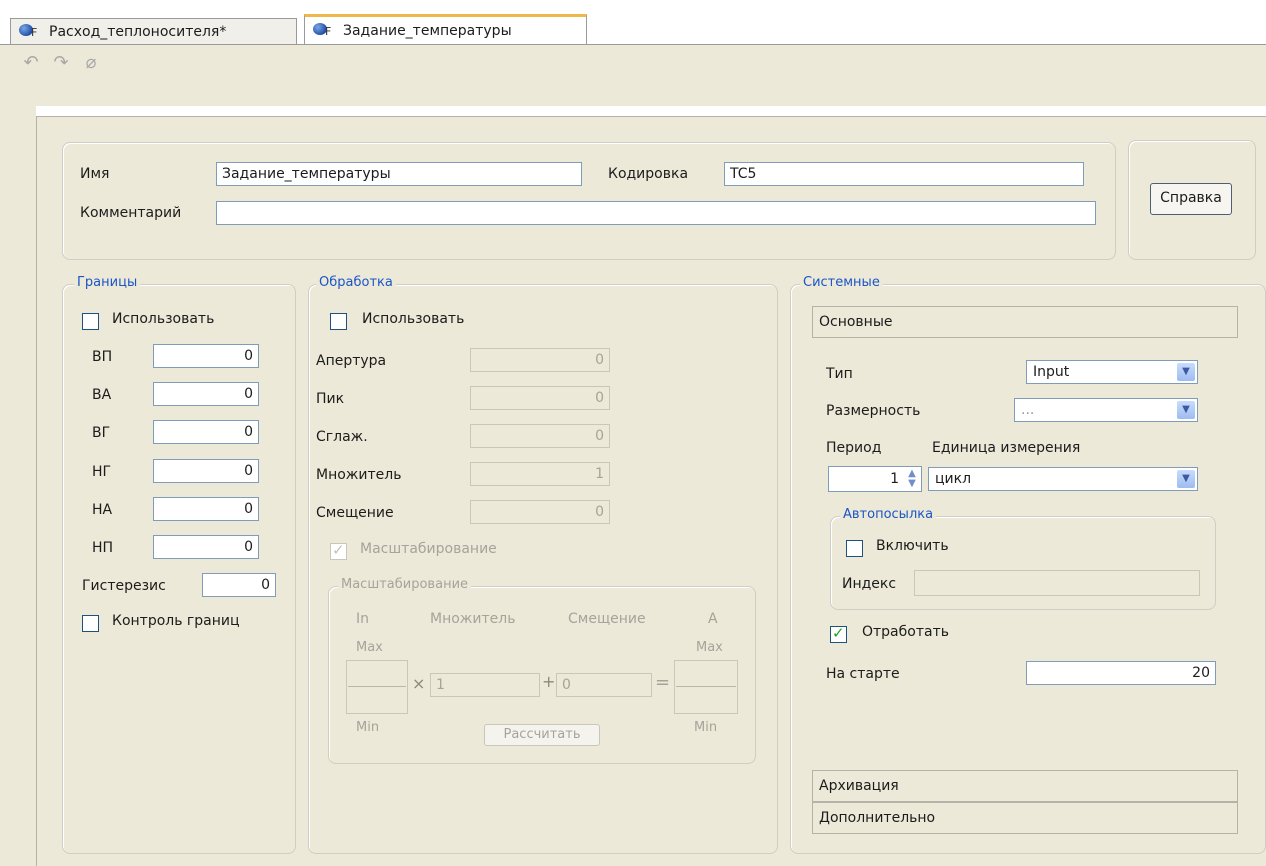 The height and width of the screenshot is (866, 1266). What do you see at coordinates (107, 282) in the screenshot?
I see `limits-title: Границы` at bounding box center [107, 282].